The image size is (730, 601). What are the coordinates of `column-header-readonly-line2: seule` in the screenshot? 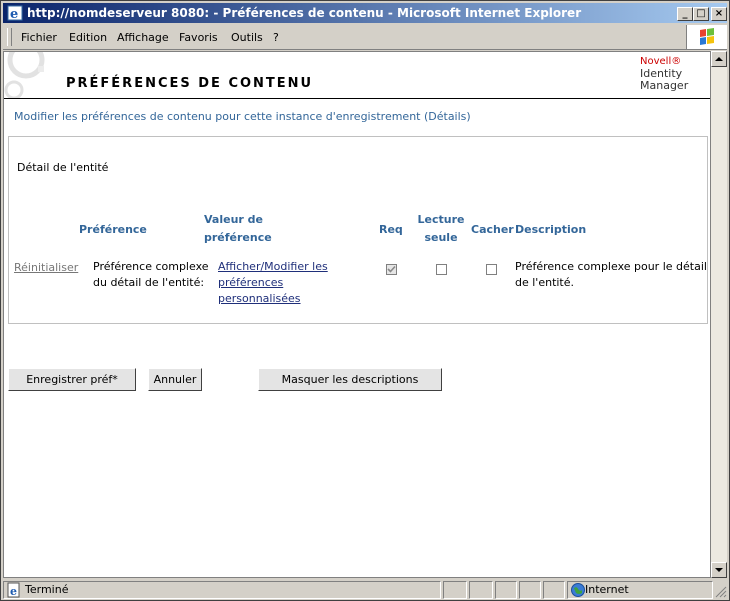 It's located at (441, 237).